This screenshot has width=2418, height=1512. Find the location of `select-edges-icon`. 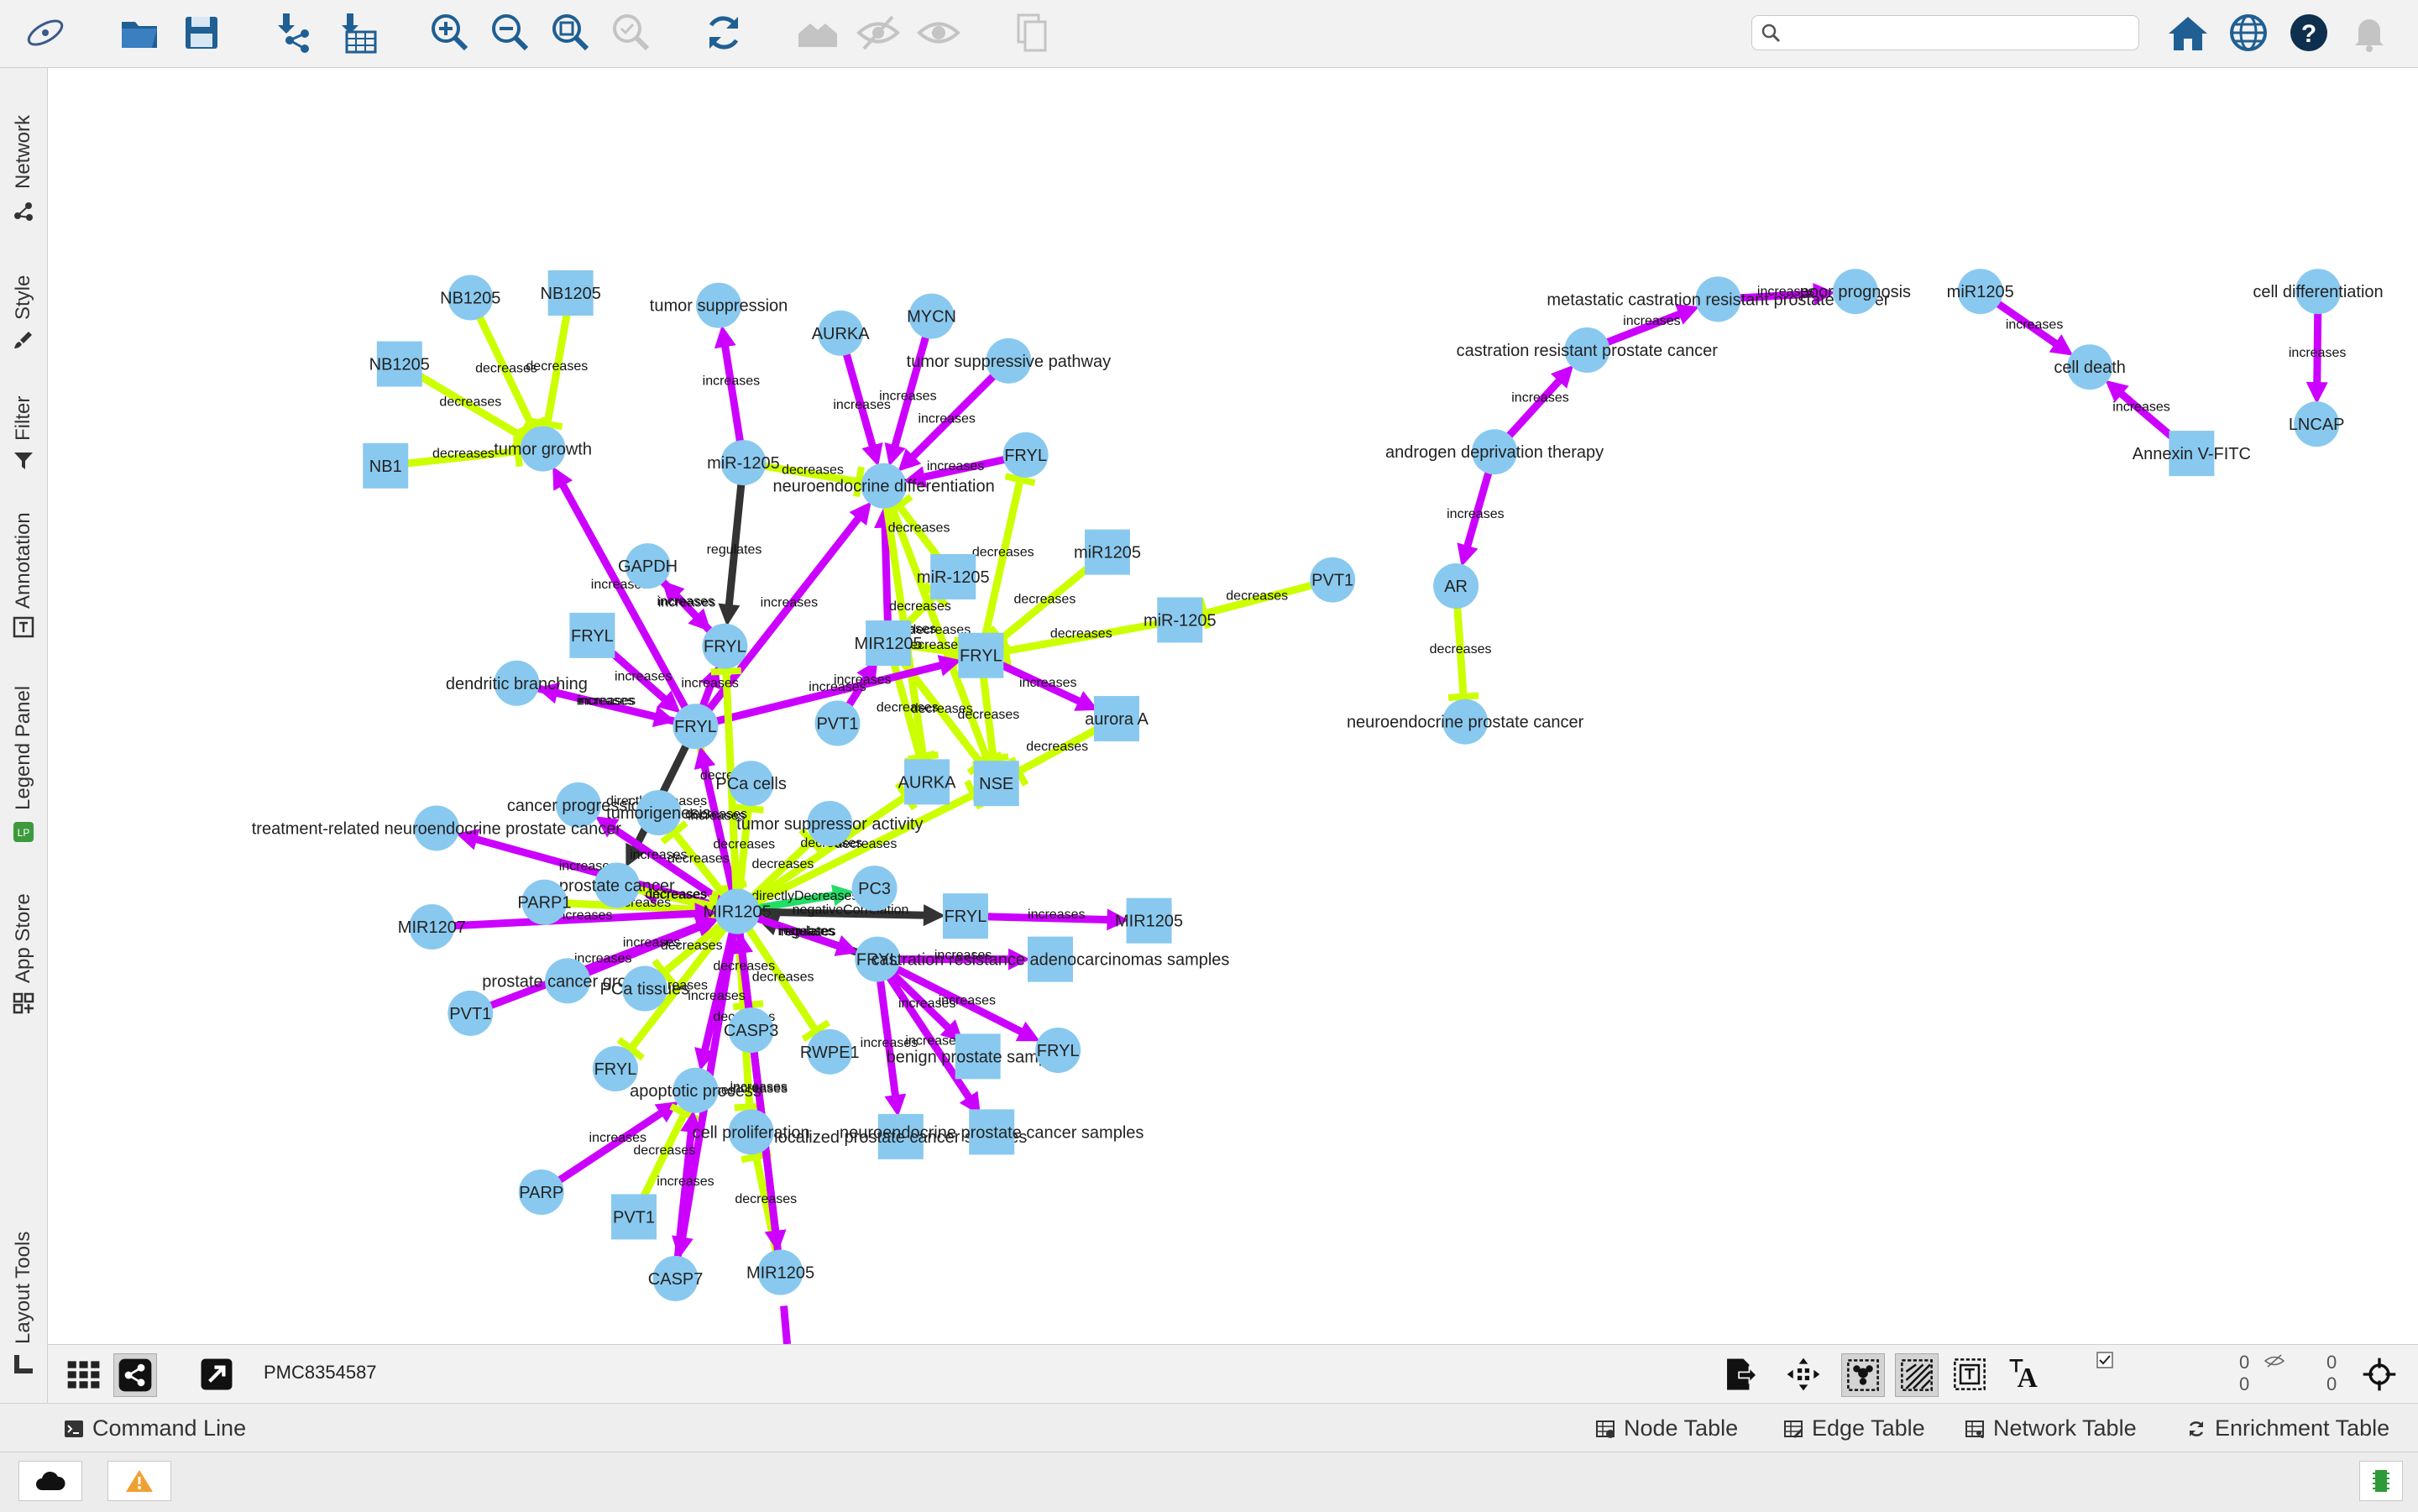

select-edges-icon is located at coordinates (1917, 1375).